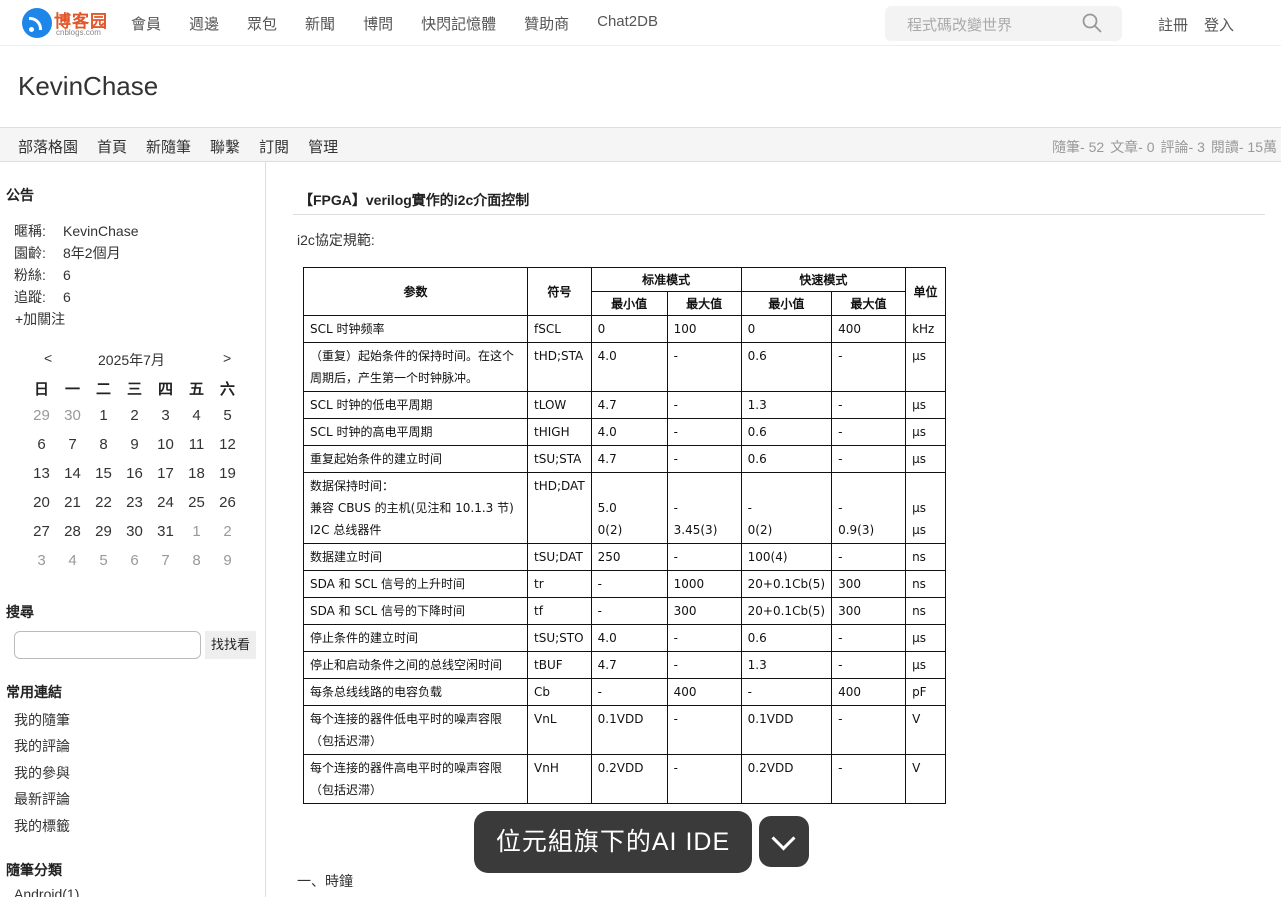  What do you see at coordinates (48, 146) in the screenshot?
I see `blog-nav-home-site: 部落格園` at bounding box center [48, 146].